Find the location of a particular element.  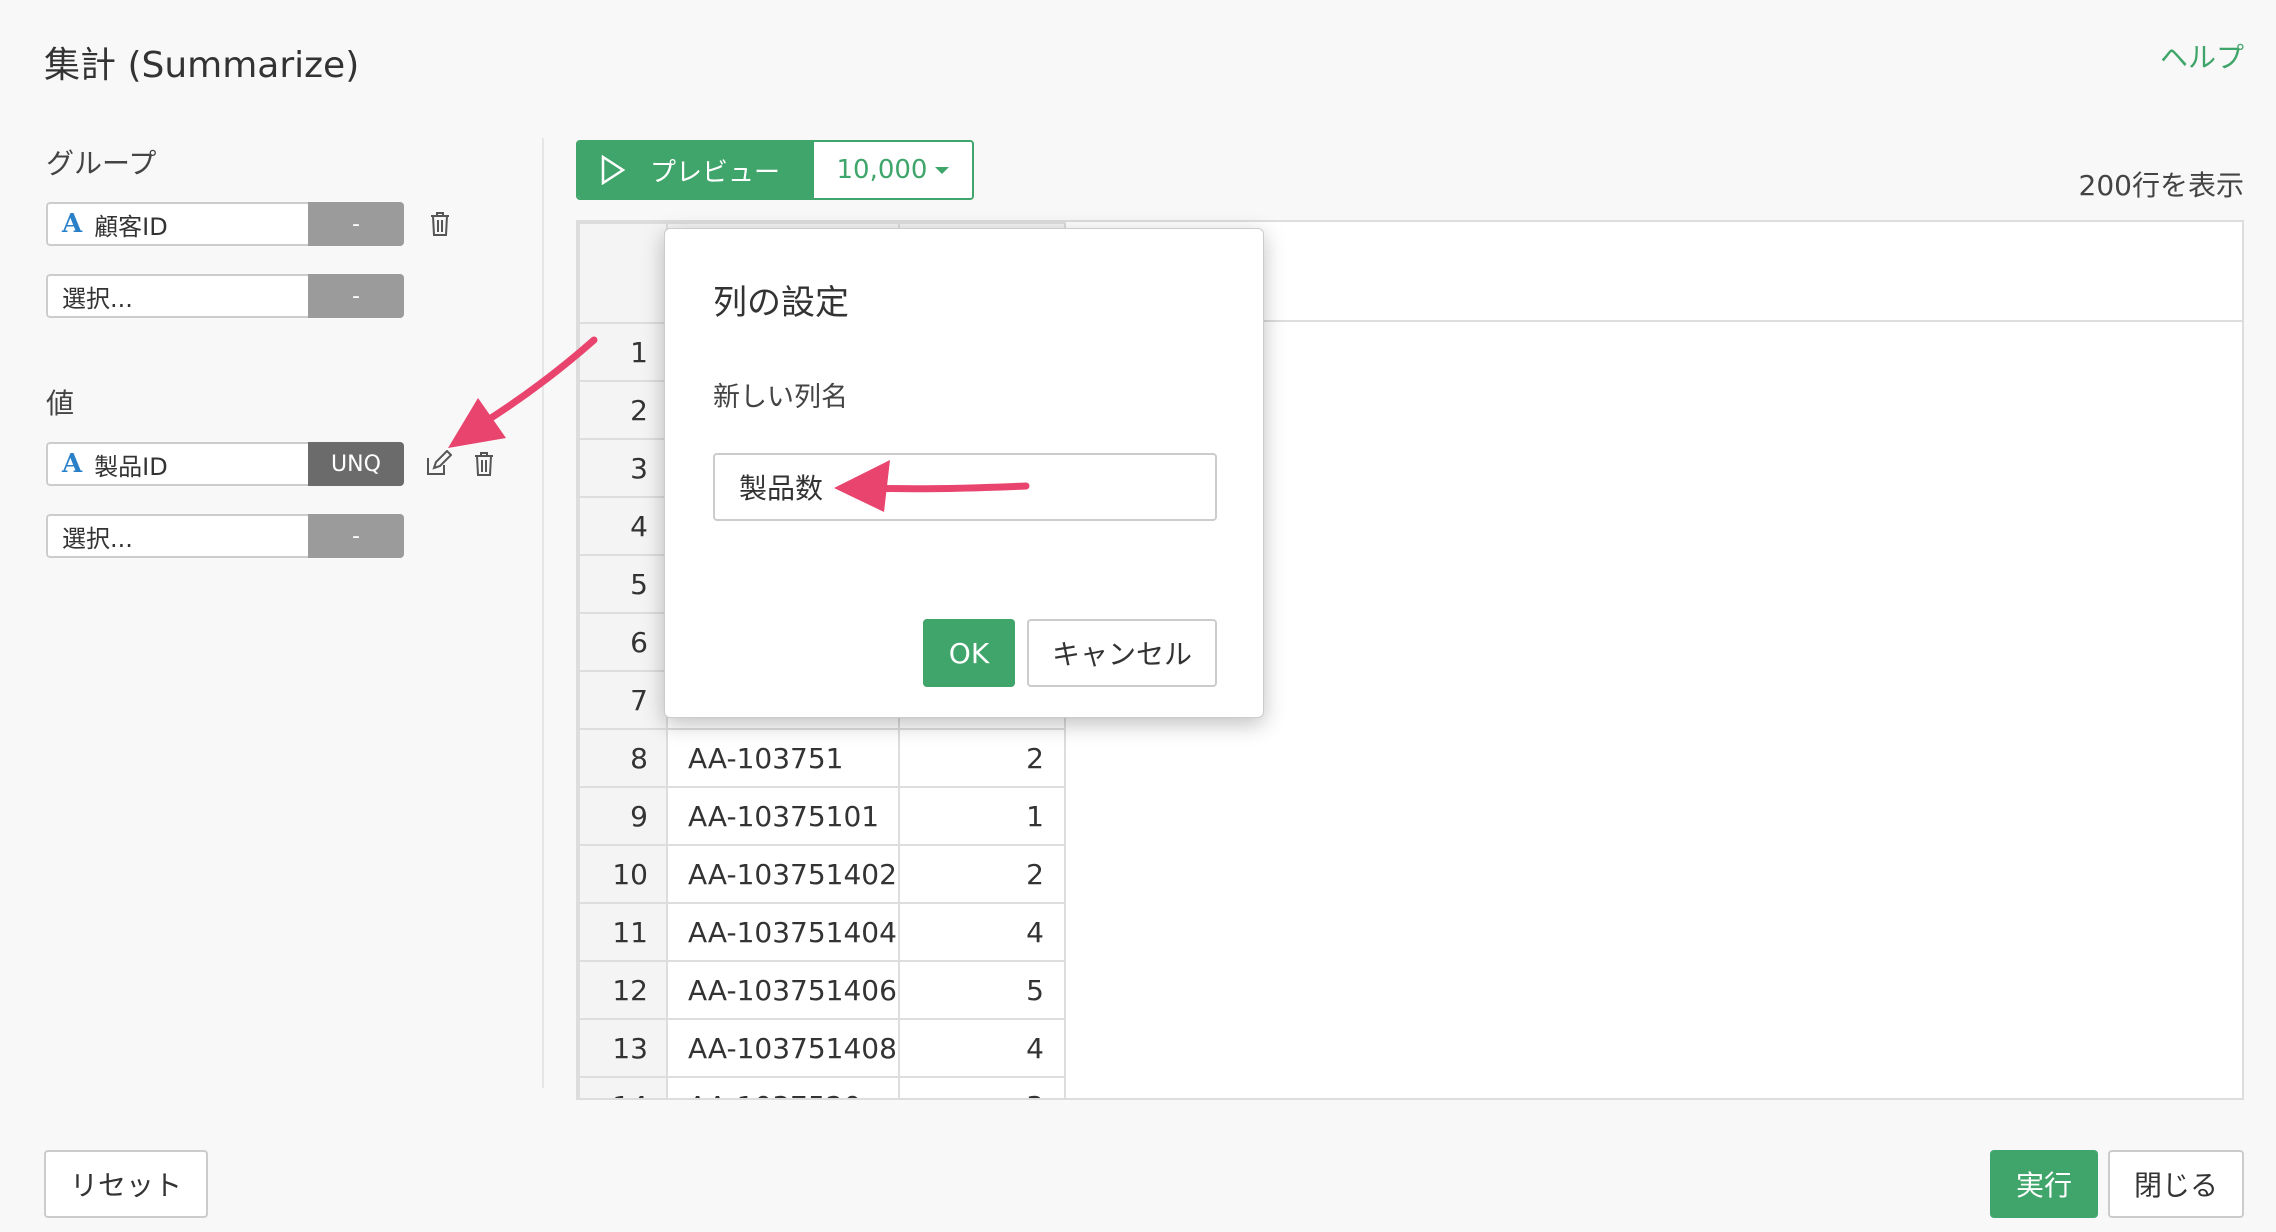

values-section-label: 値 is located at coordinates (60, 403).